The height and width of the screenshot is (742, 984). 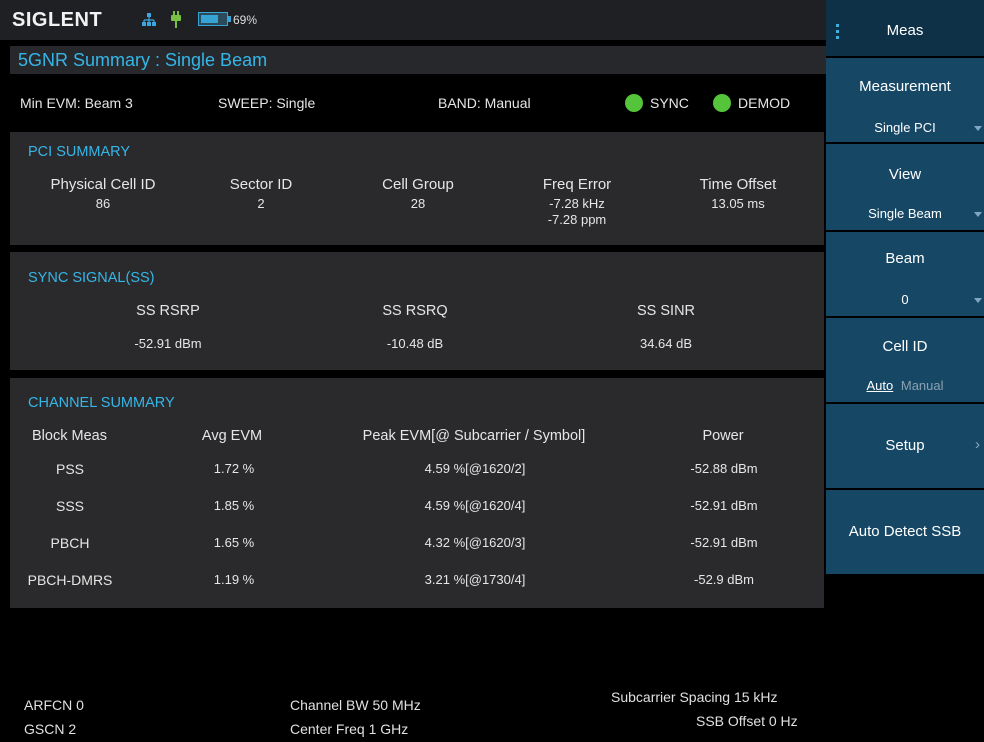 What do you see at coordinates (905, 258) in the screenshot?
I see `beam-label: Beam` at bounding box center [905, 258].